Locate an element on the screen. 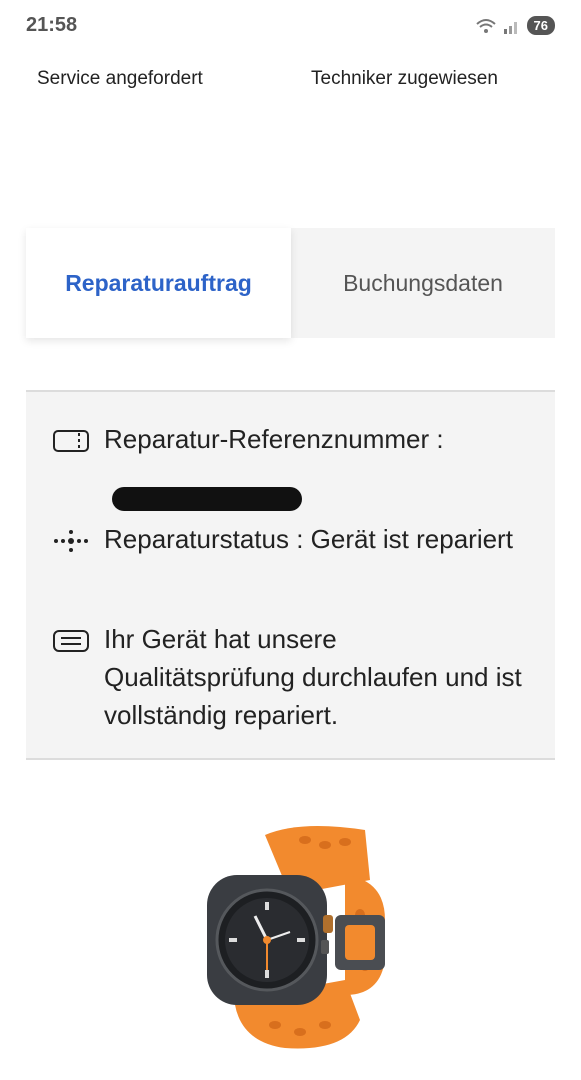  status-time: 21:58 is located at coordinates (52, 25).